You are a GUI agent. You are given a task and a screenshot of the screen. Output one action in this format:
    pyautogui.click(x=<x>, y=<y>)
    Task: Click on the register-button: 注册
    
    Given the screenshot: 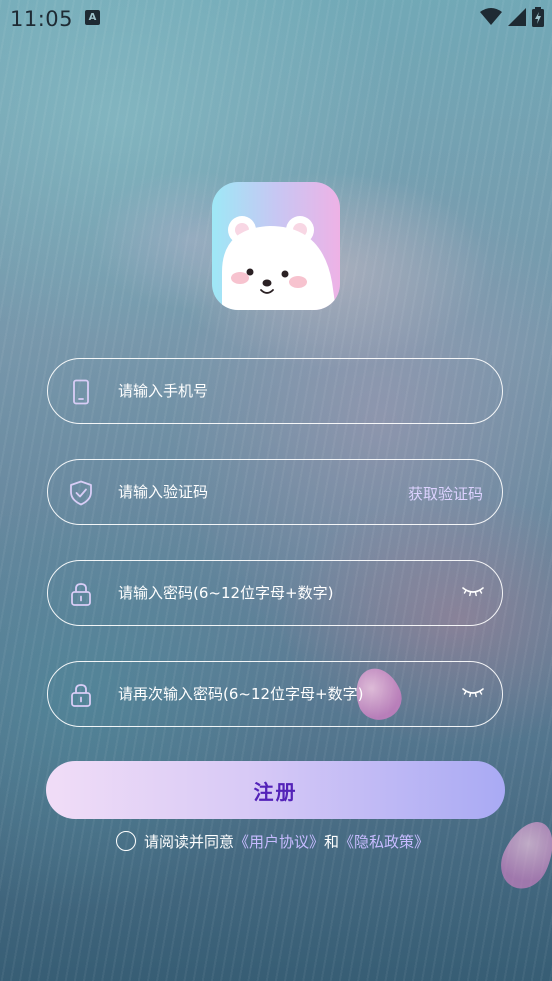 What is the action you would take?
    pyautogui.click(x=275, y=790)
    